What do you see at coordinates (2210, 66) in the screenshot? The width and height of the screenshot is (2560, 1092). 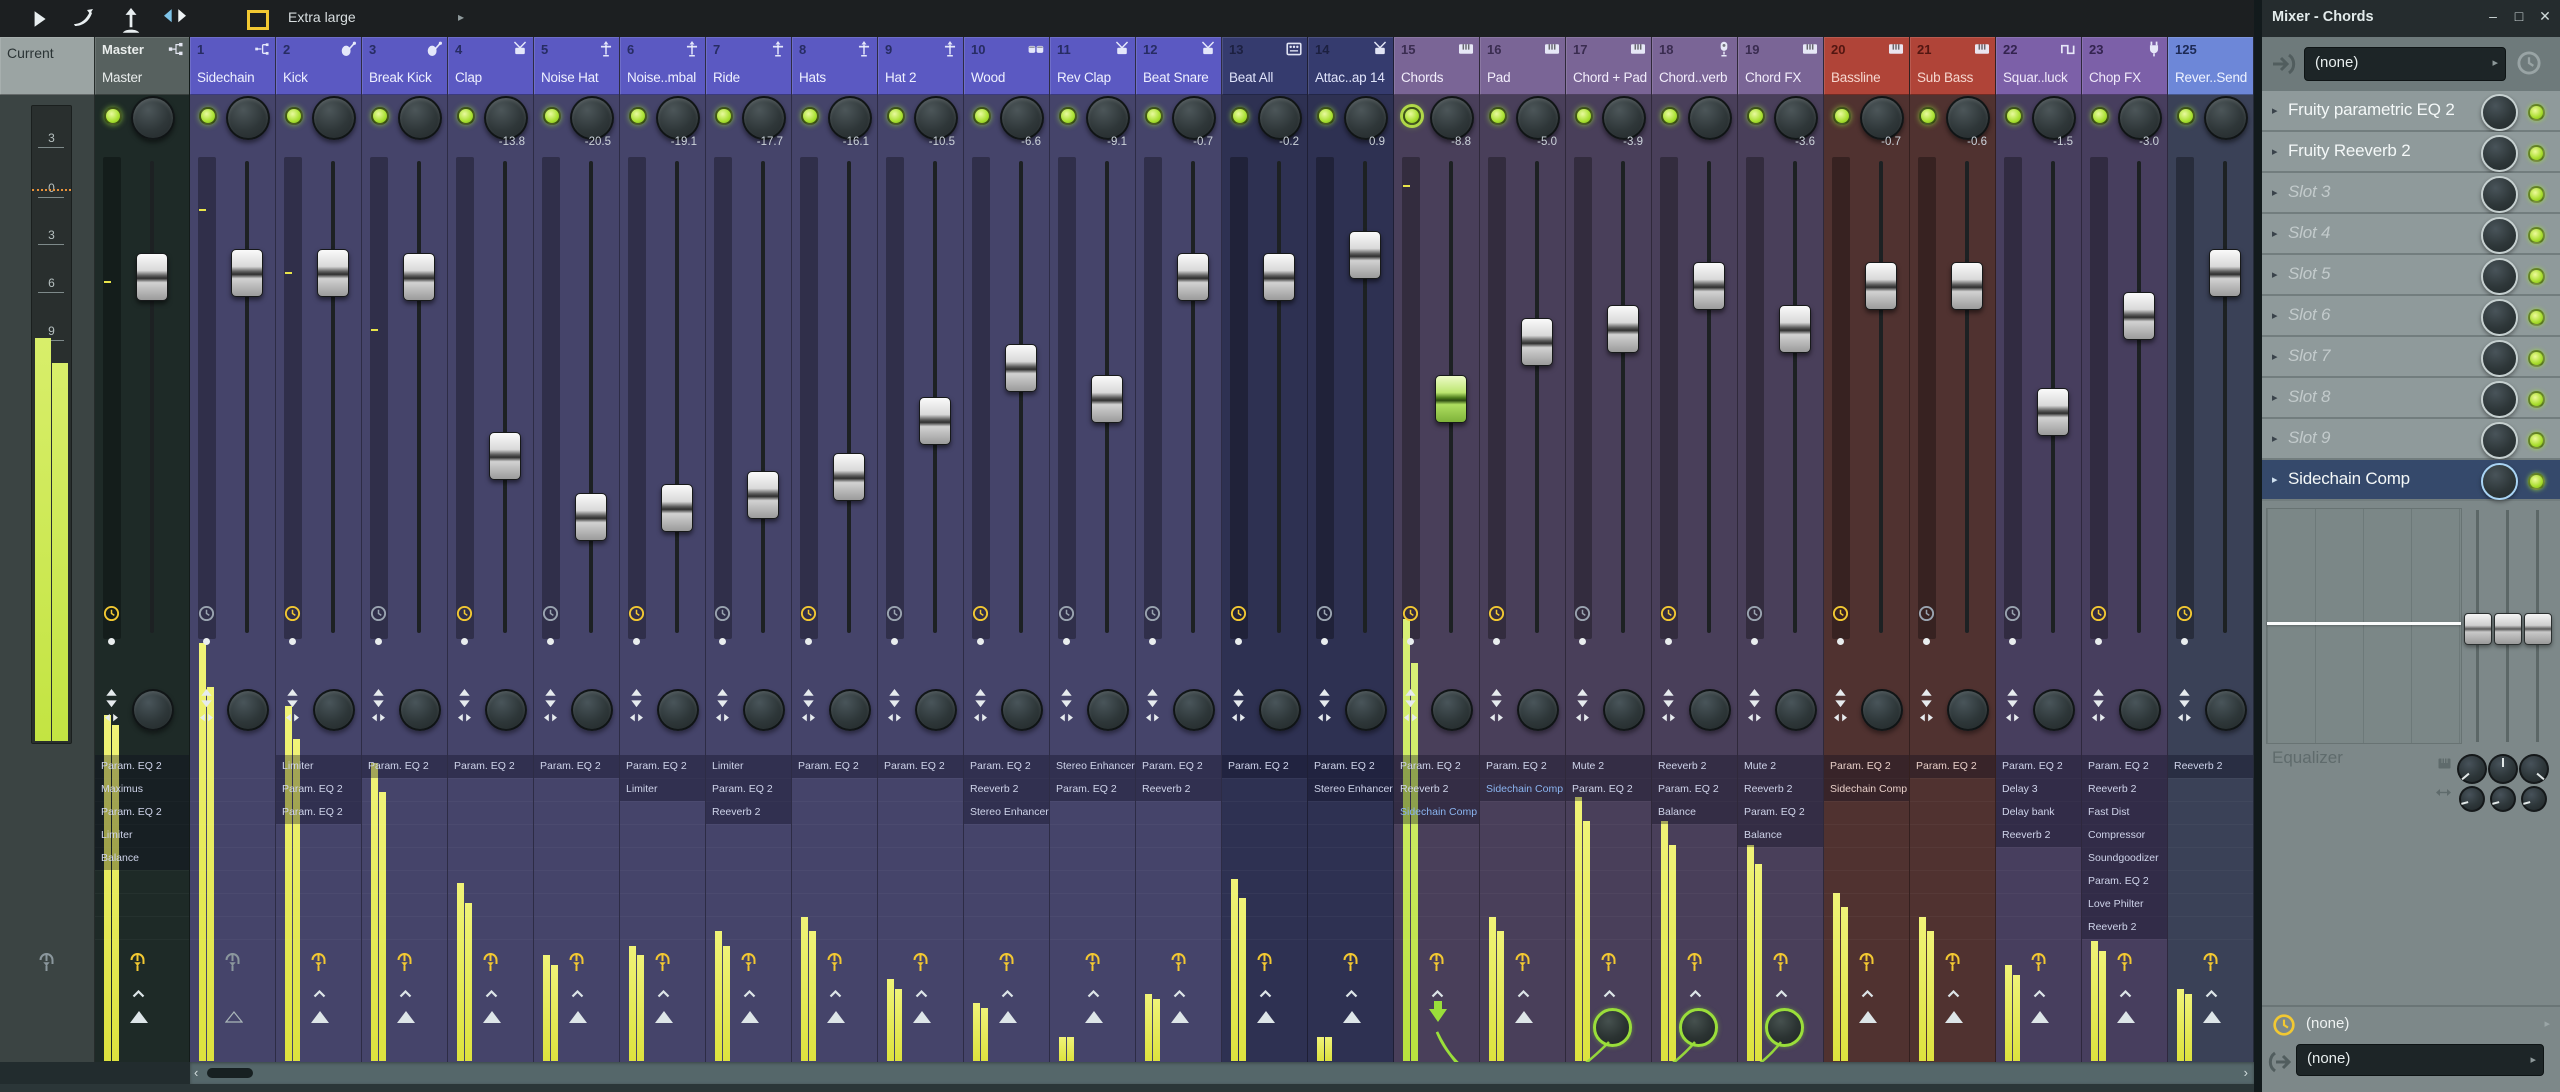 I see `track-header: 125 Rever..Send` at bounding box center [2210, 66].